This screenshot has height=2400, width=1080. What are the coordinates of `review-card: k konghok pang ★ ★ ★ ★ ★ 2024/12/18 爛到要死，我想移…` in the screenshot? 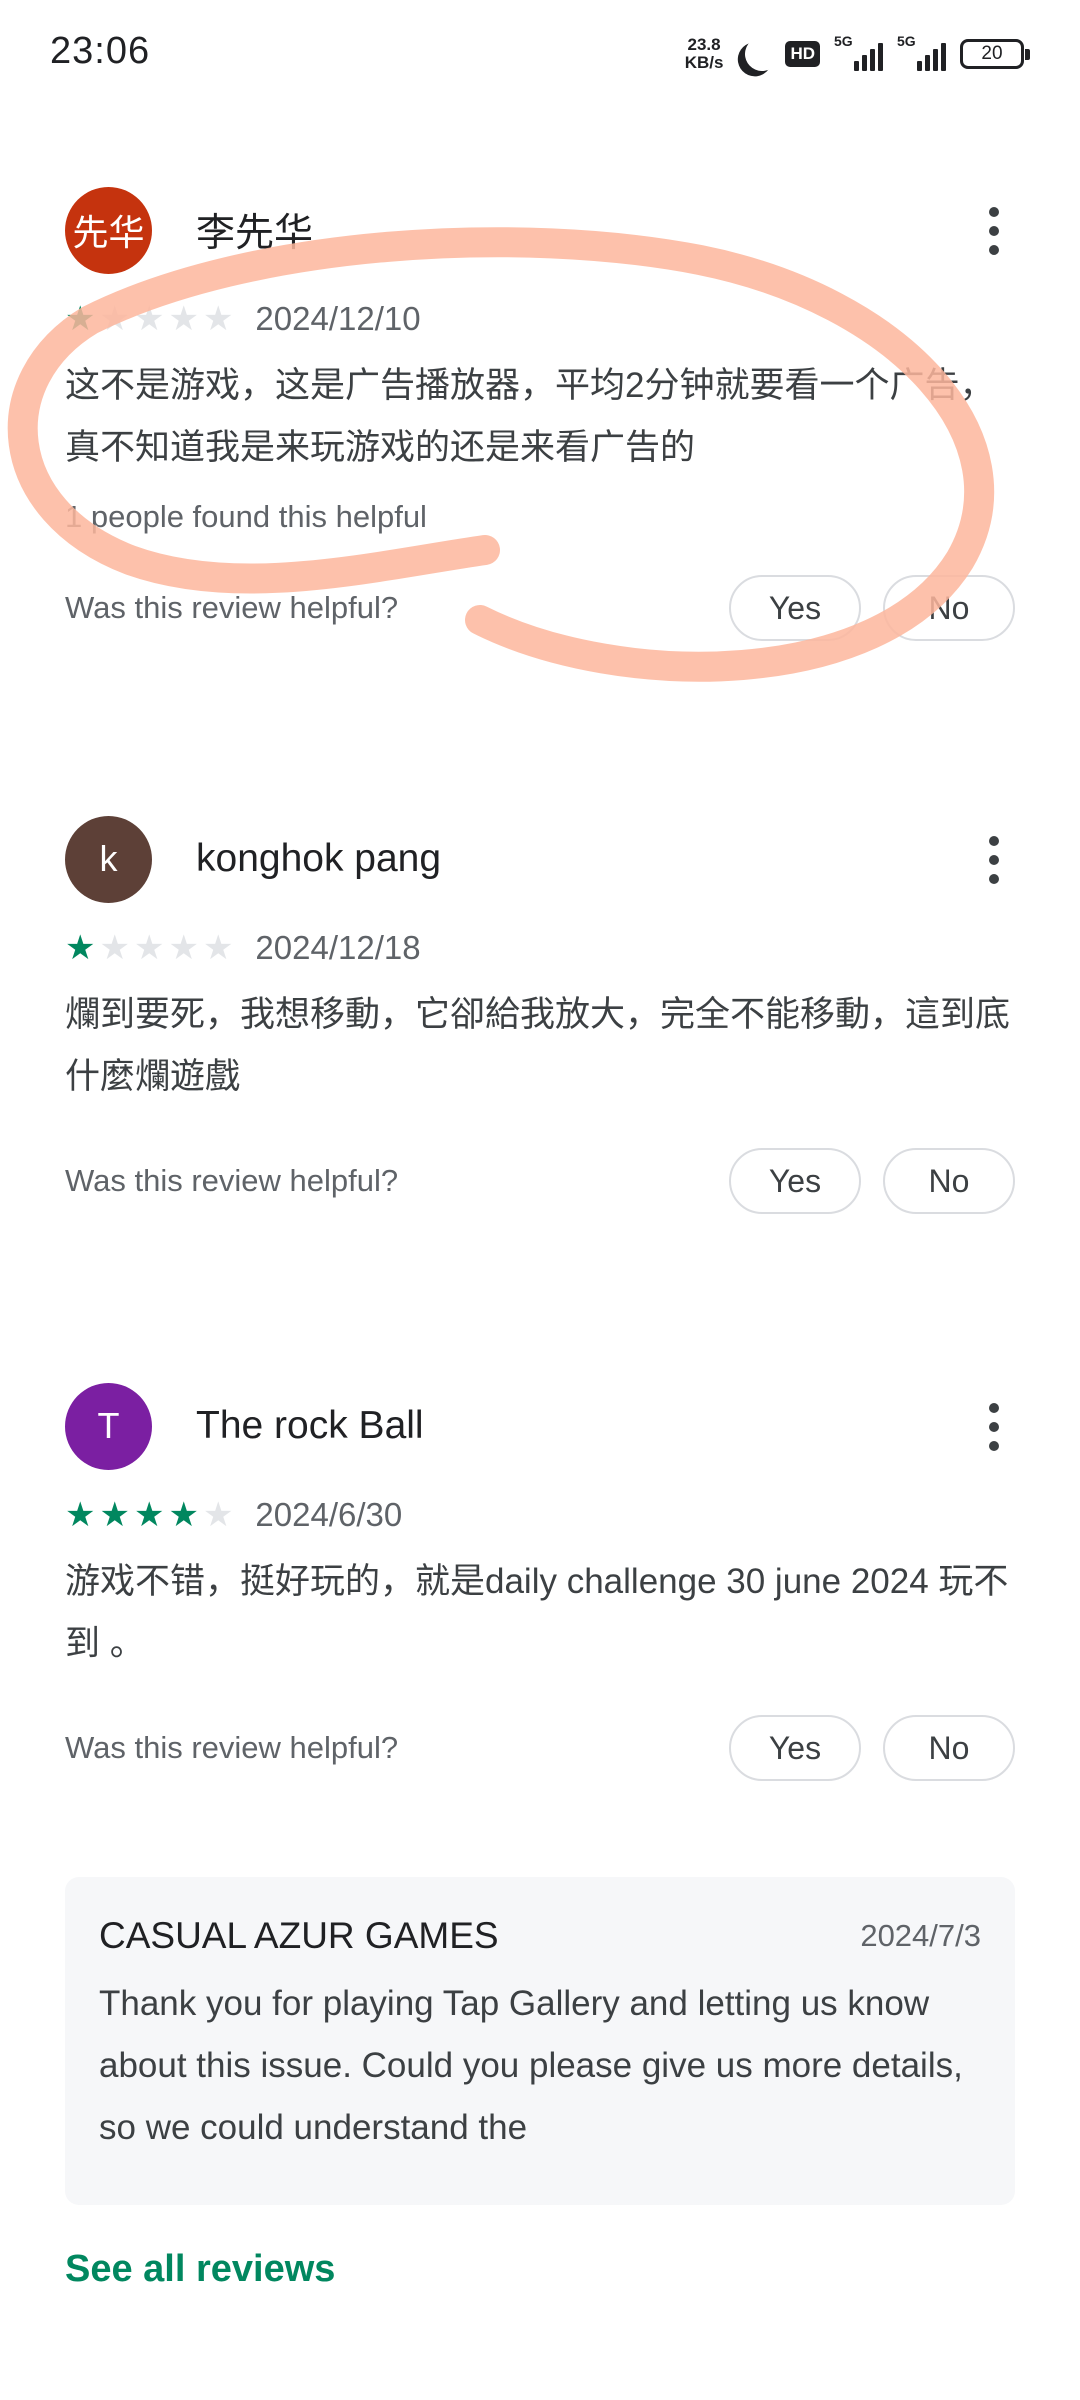 It's located at (540, 1014).